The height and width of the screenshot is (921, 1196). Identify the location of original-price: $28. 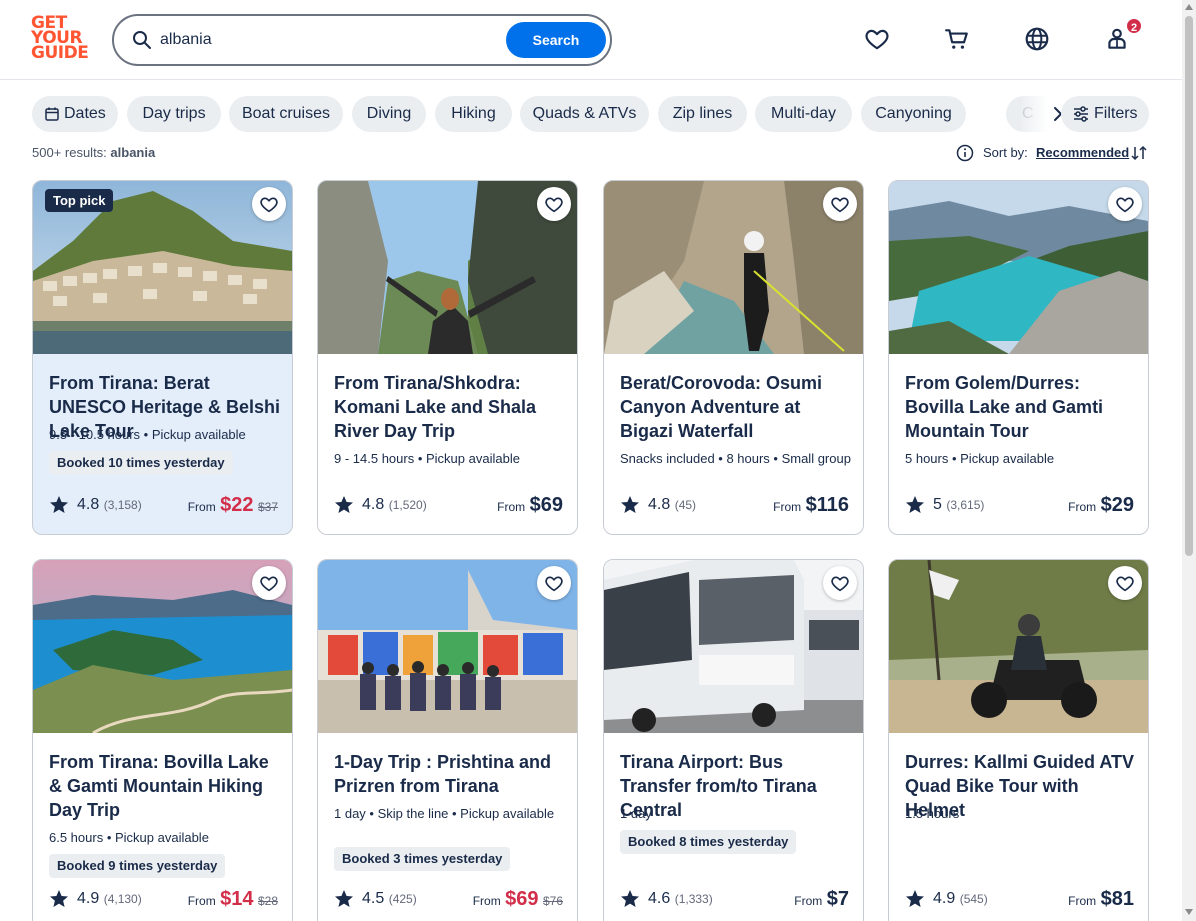
(267, 901).